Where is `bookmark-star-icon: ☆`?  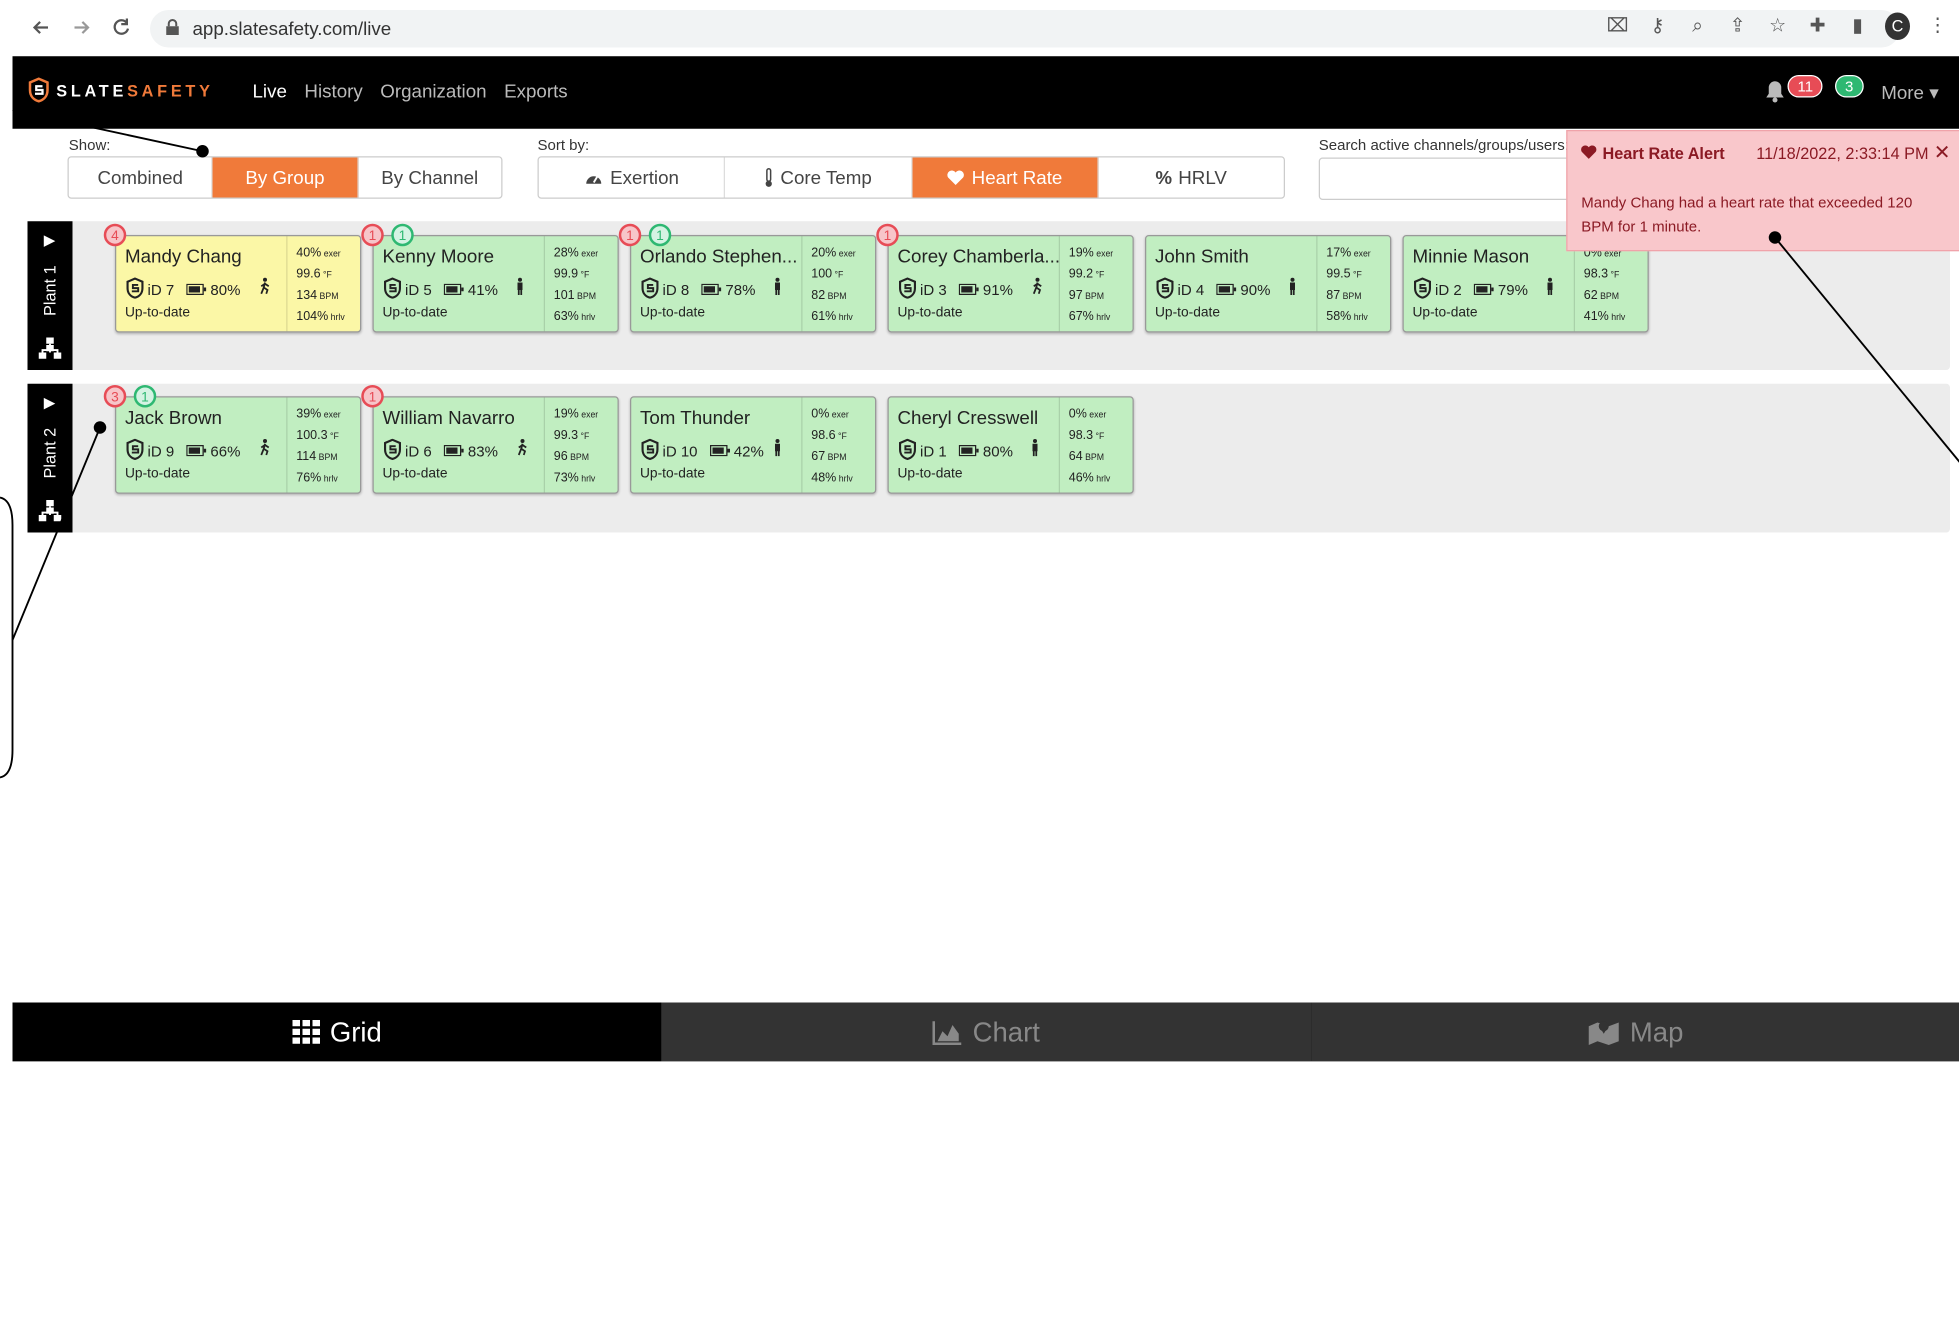
bookmark-star-icon: ☆ is located at coordinates (1777, 27).